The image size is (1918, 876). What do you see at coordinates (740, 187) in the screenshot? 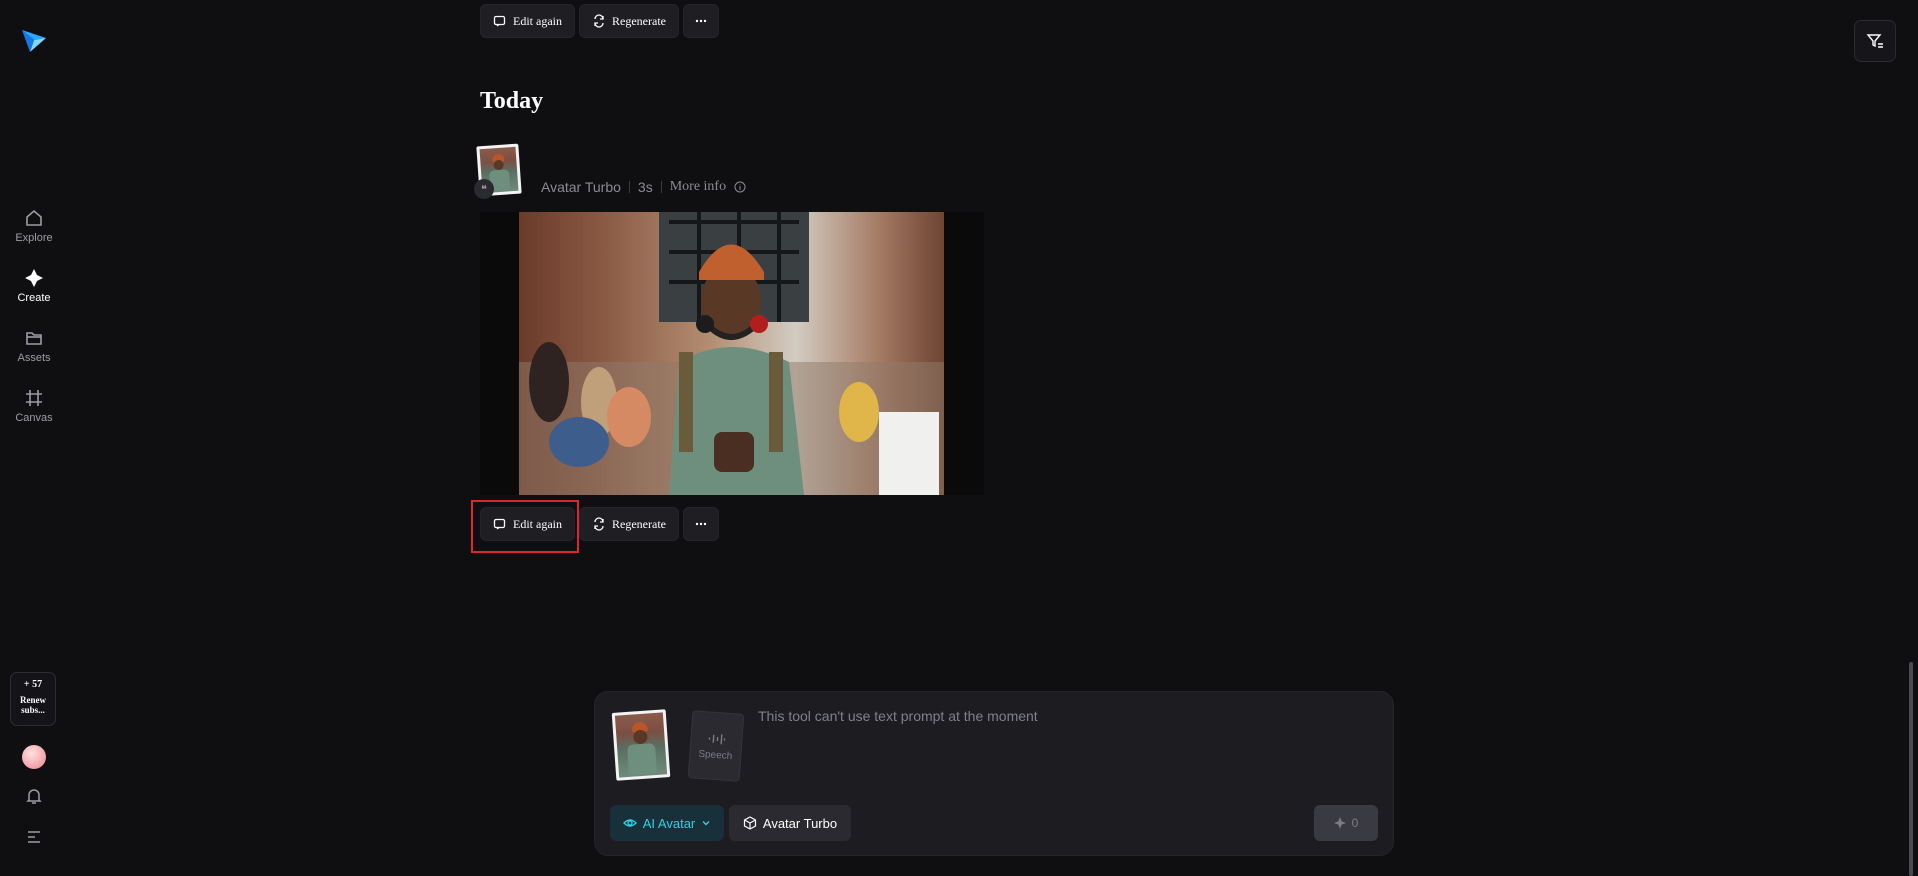
I see `info-icon` at bounding box center [740, 187].